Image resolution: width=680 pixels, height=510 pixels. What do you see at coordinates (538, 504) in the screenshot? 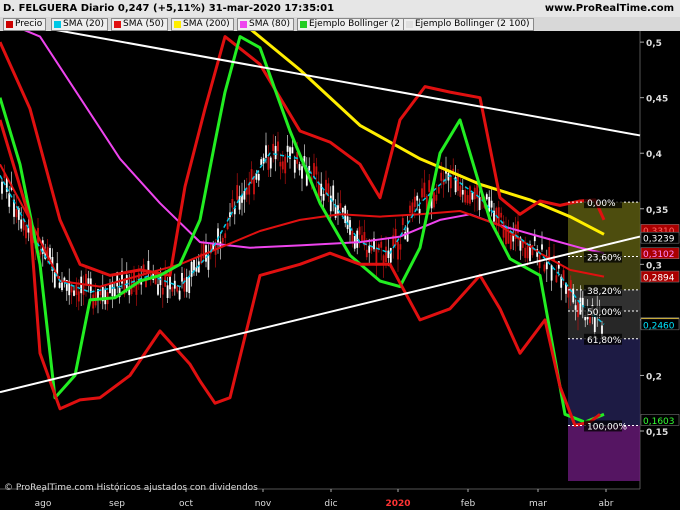
I see `x-tick-label: mar` at bounding box center [538, 504].